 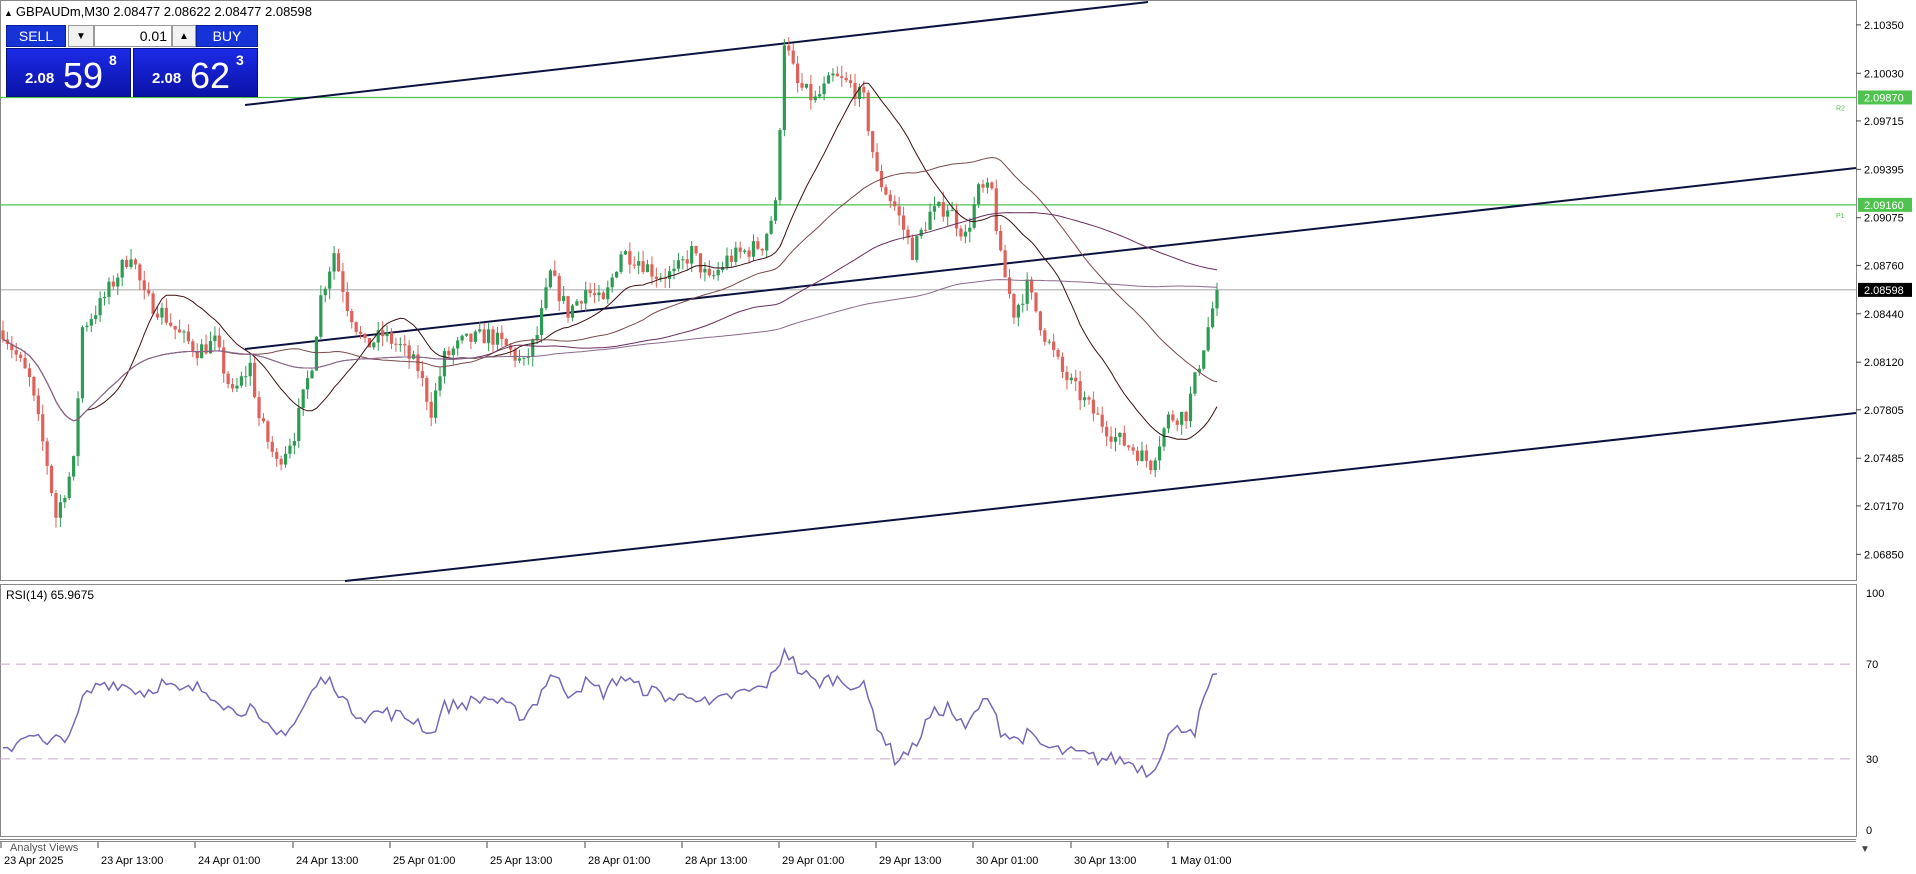 I want to click on lot-increase-icon: ▲, so click(x=184, y=36).